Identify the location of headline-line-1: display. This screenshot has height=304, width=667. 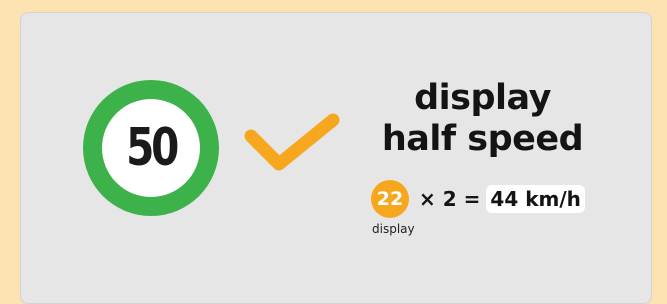
(482, 98).